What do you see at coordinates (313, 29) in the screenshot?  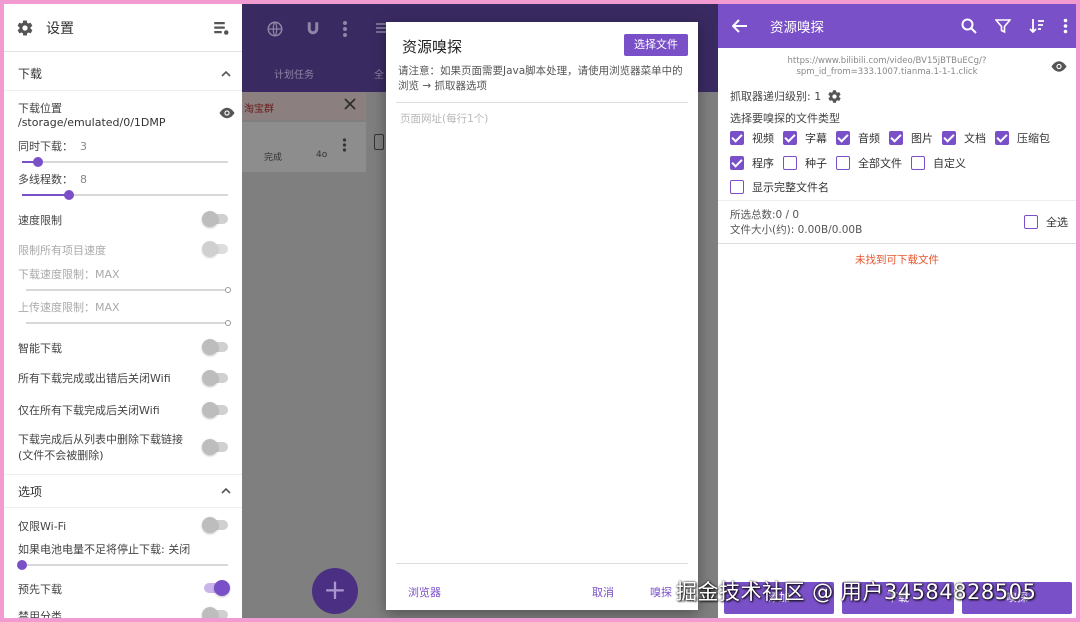 I see `magnet-icon` at bounding box center [313, 29].